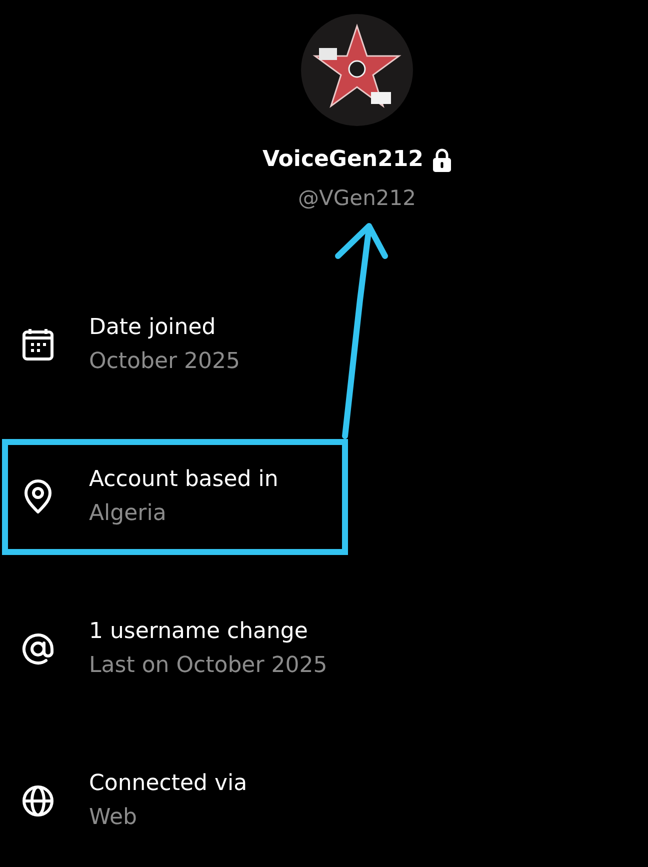  What do you see at coordinates (168, 784) in the screenshot?
I see `detail-title: Connected via` at bounding box center [168, 784].